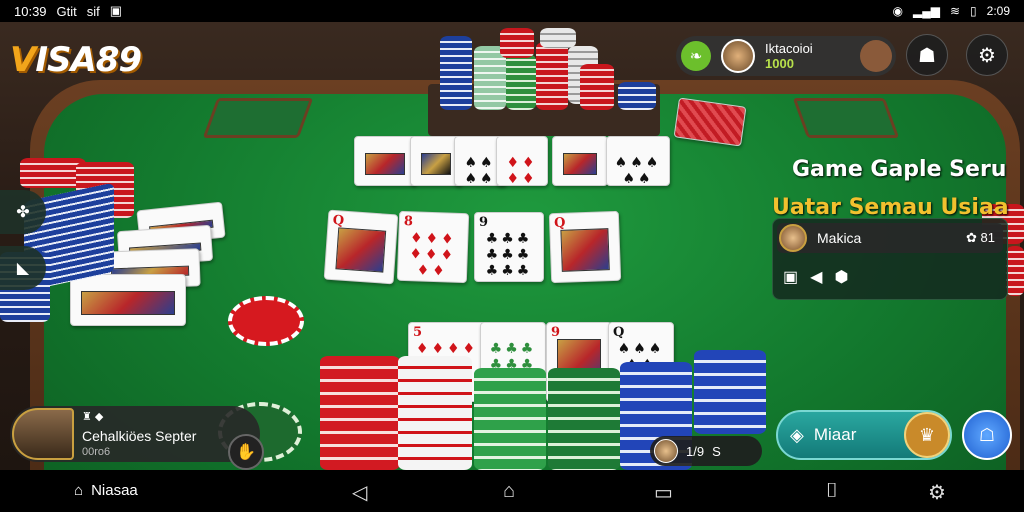 The width and height of the screenshot is (1024, 512). I want to click on side-chat-button: ✤, so click(23, 212).